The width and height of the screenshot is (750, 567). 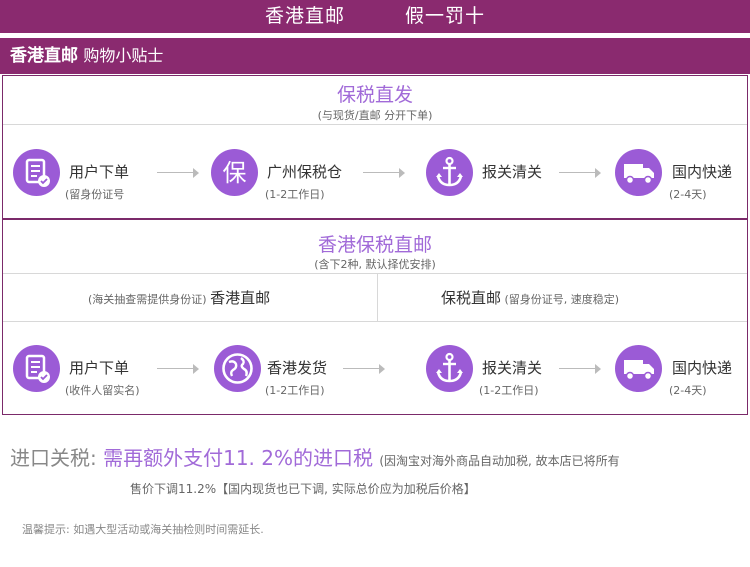 I want to click on tips-header-subtitle: 购物小贴士, so click(x=123, y=55).